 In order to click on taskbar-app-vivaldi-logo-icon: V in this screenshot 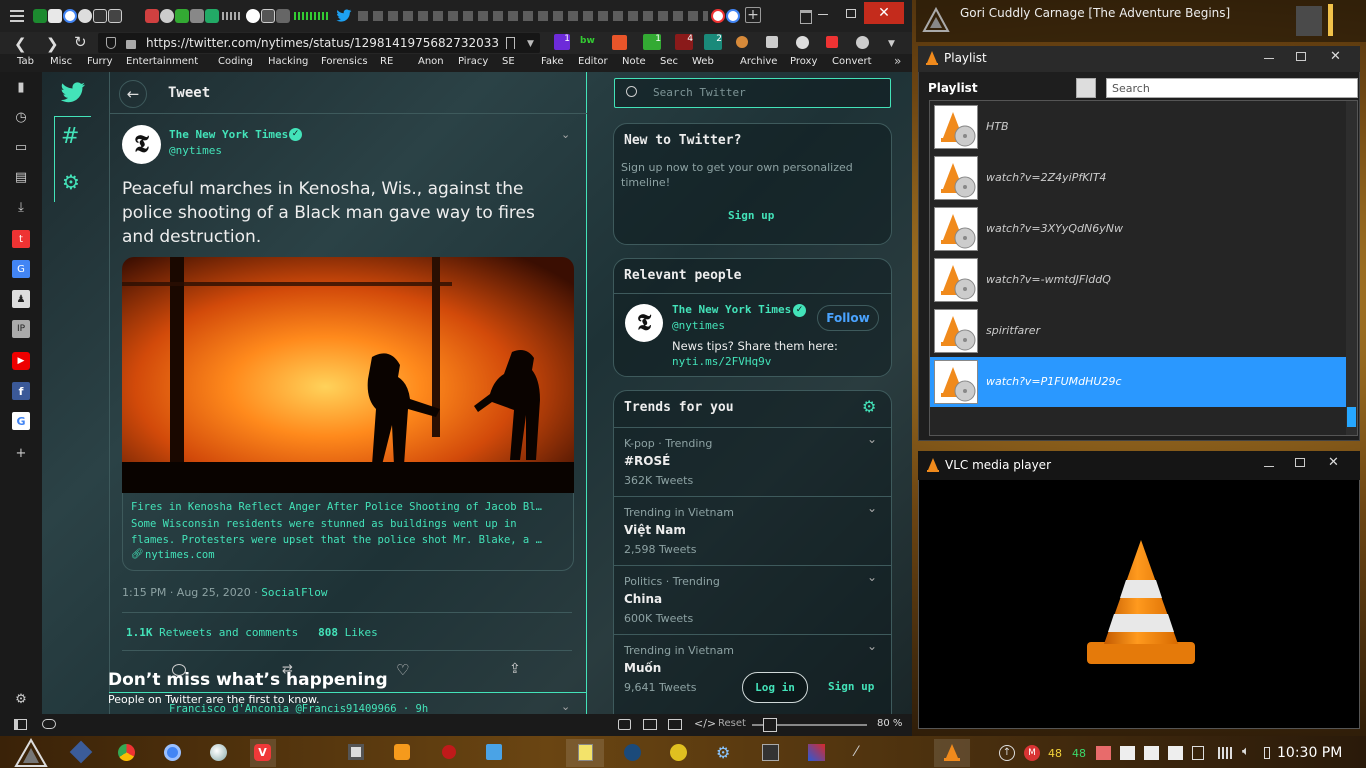, I will do `click(262, 752)`.